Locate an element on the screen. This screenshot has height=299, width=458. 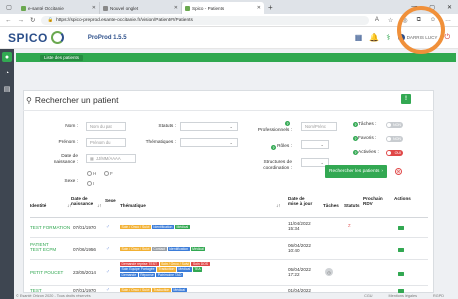
dashboard-icon: ◔ is located at coordinates (7, 73).